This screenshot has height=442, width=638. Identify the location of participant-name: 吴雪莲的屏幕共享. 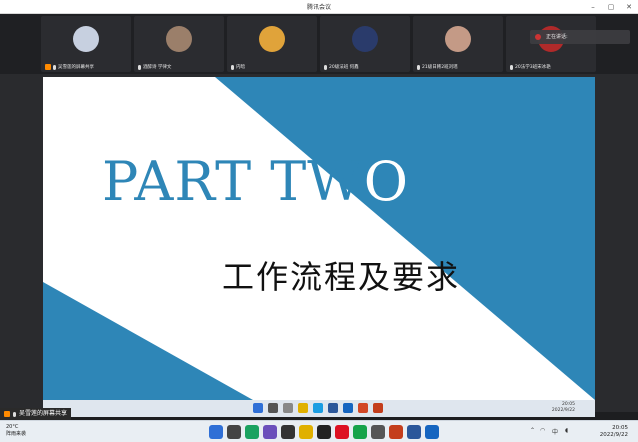
(87, 67).